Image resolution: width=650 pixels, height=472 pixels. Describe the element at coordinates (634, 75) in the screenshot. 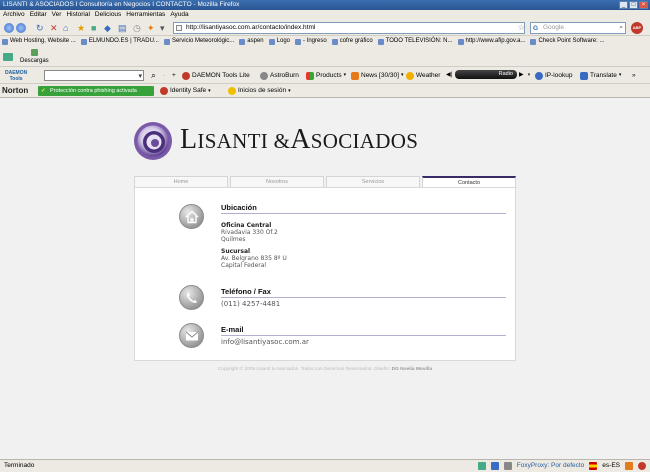

I see `toolbar-overflow-icon: »` at that location.